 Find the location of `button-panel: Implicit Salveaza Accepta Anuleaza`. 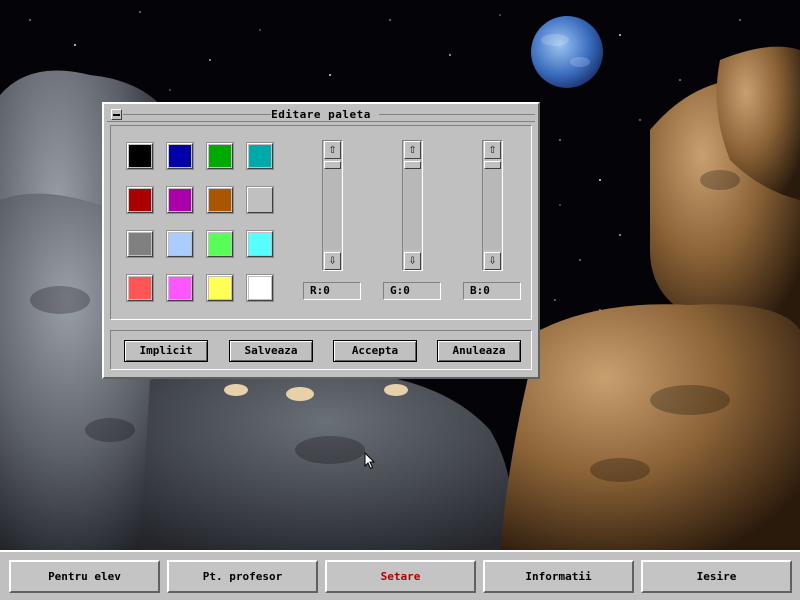

button-panel: Implicit Salveaza Accepta Anuleaza is located at coordinates (321, 350).